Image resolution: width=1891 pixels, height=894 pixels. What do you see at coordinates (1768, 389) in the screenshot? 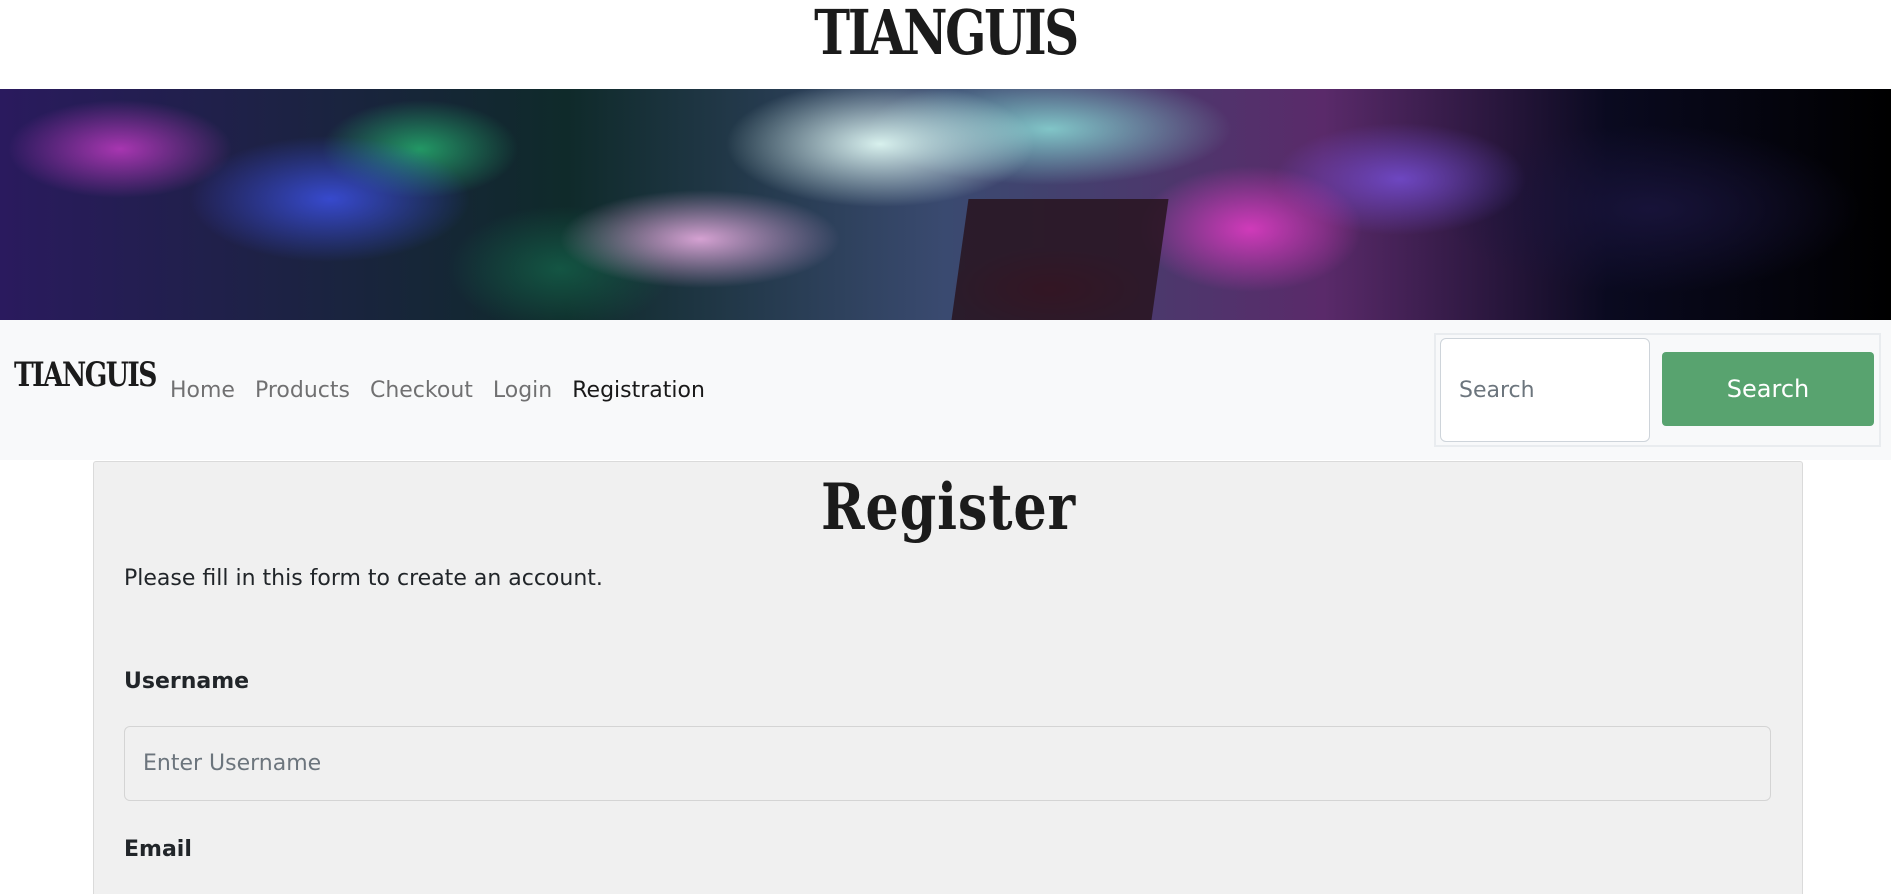
I see `search-button: Search` at bounding box center [1768, 389].